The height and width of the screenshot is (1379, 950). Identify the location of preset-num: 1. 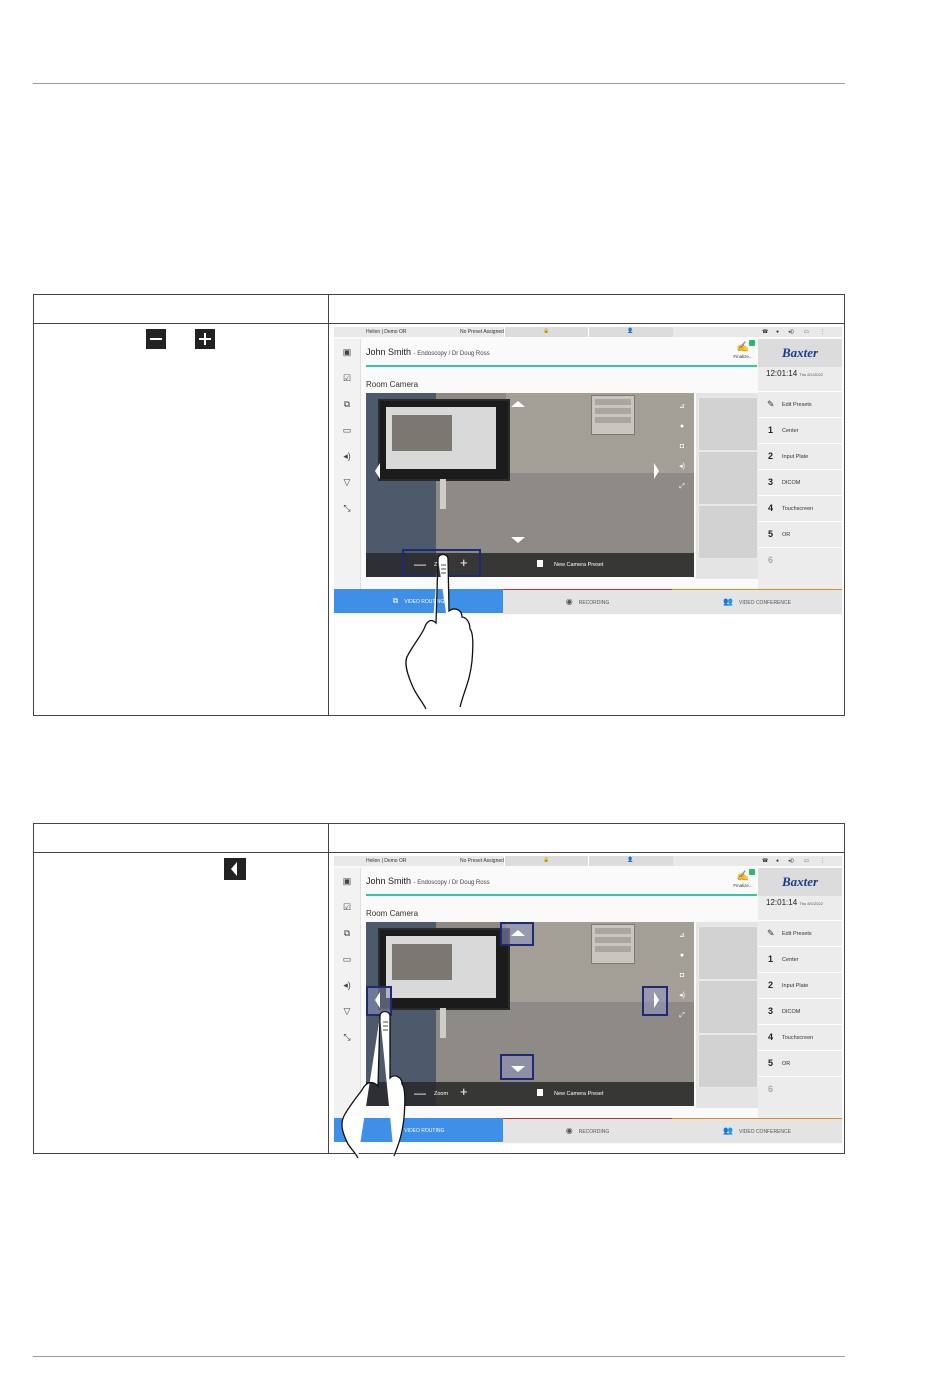
(771, 430).